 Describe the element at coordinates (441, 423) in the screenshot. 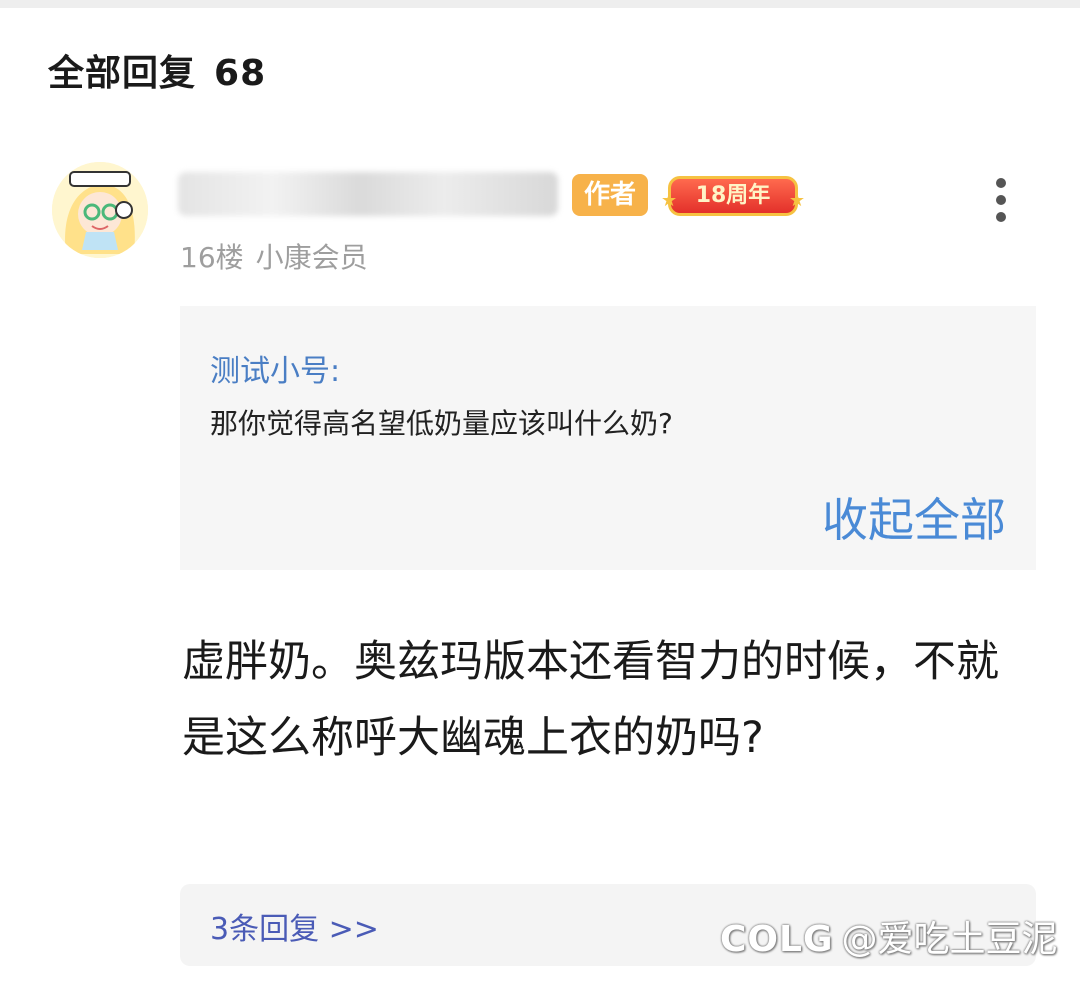

I see `quoted-text: 那你觉得高名望低奶量应该叫什么奶?` at that location.